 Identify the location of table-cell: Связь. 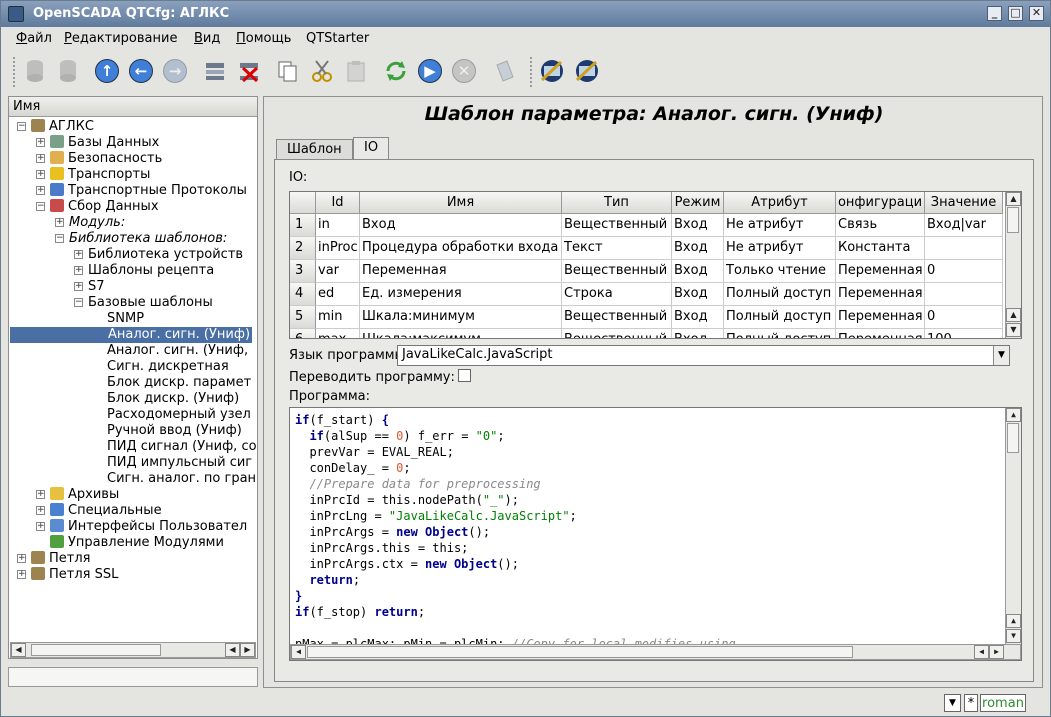
(880, 225).